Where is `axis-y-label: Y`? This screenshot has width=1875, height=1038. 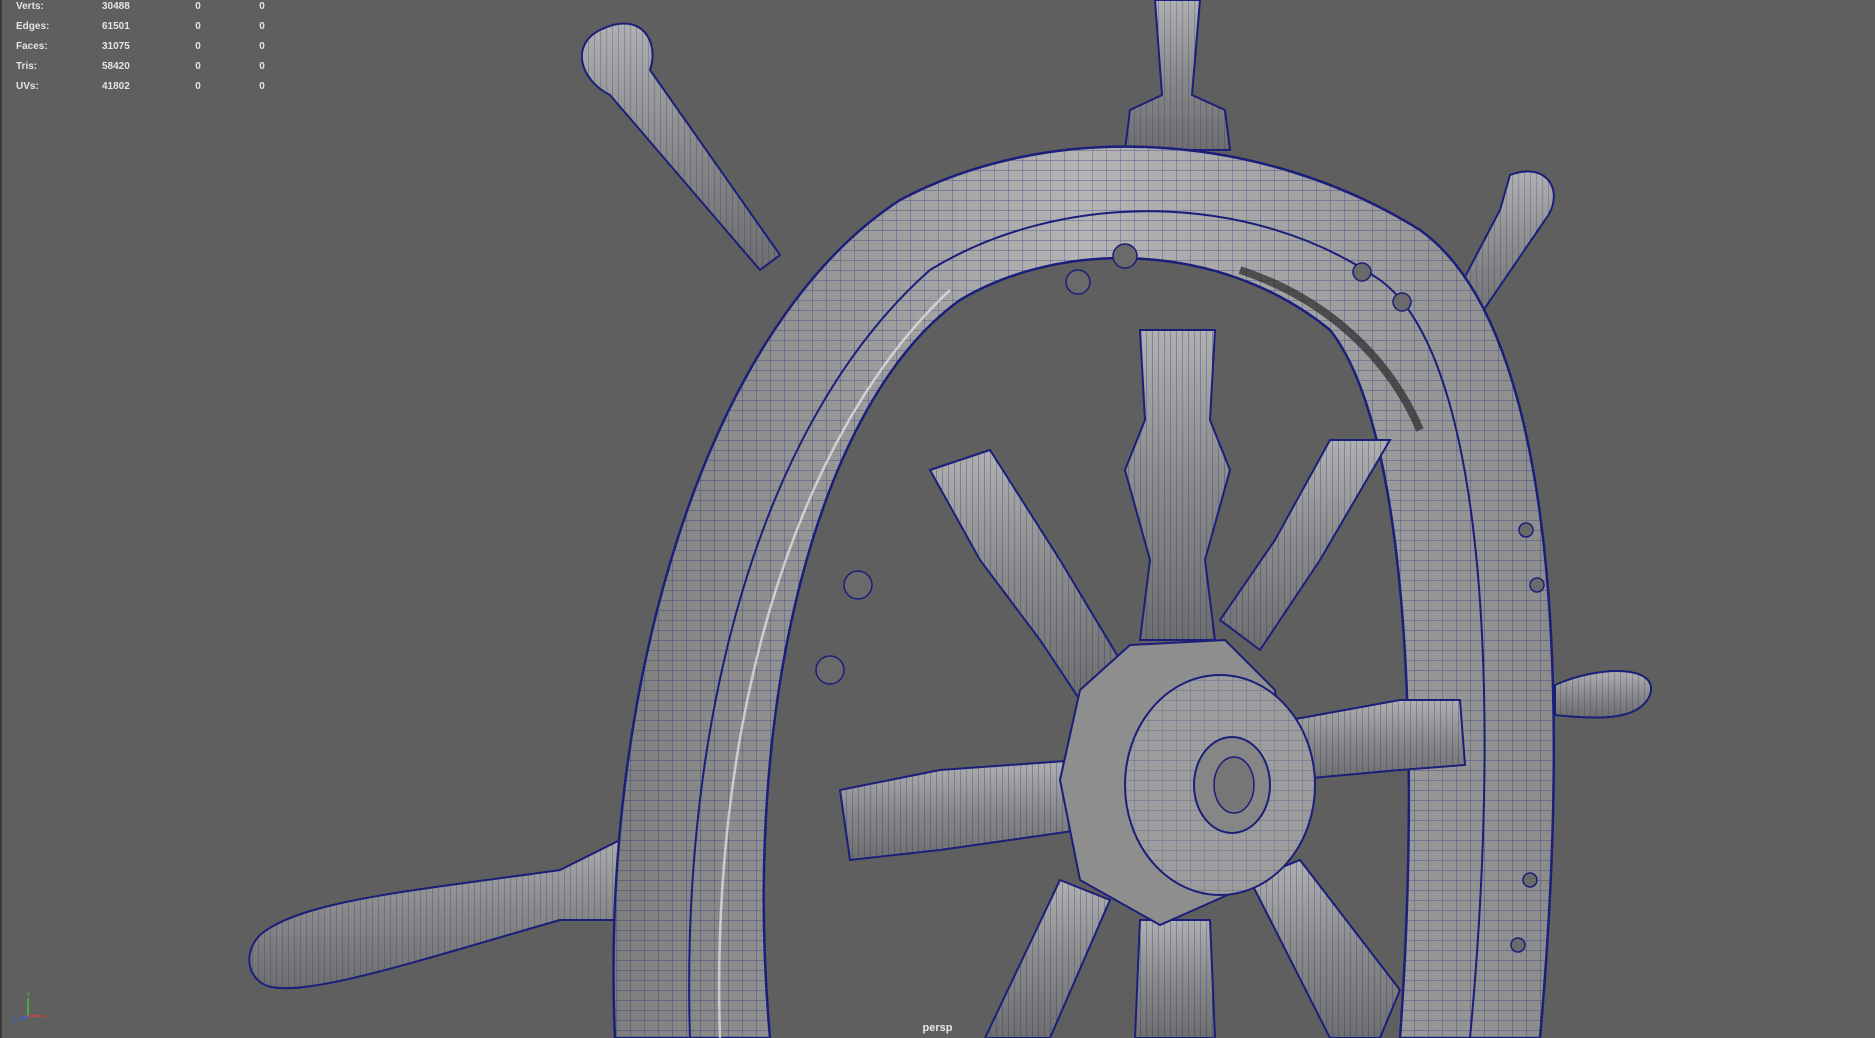 axis-y-label: Y is located at coordinates (28, 995).